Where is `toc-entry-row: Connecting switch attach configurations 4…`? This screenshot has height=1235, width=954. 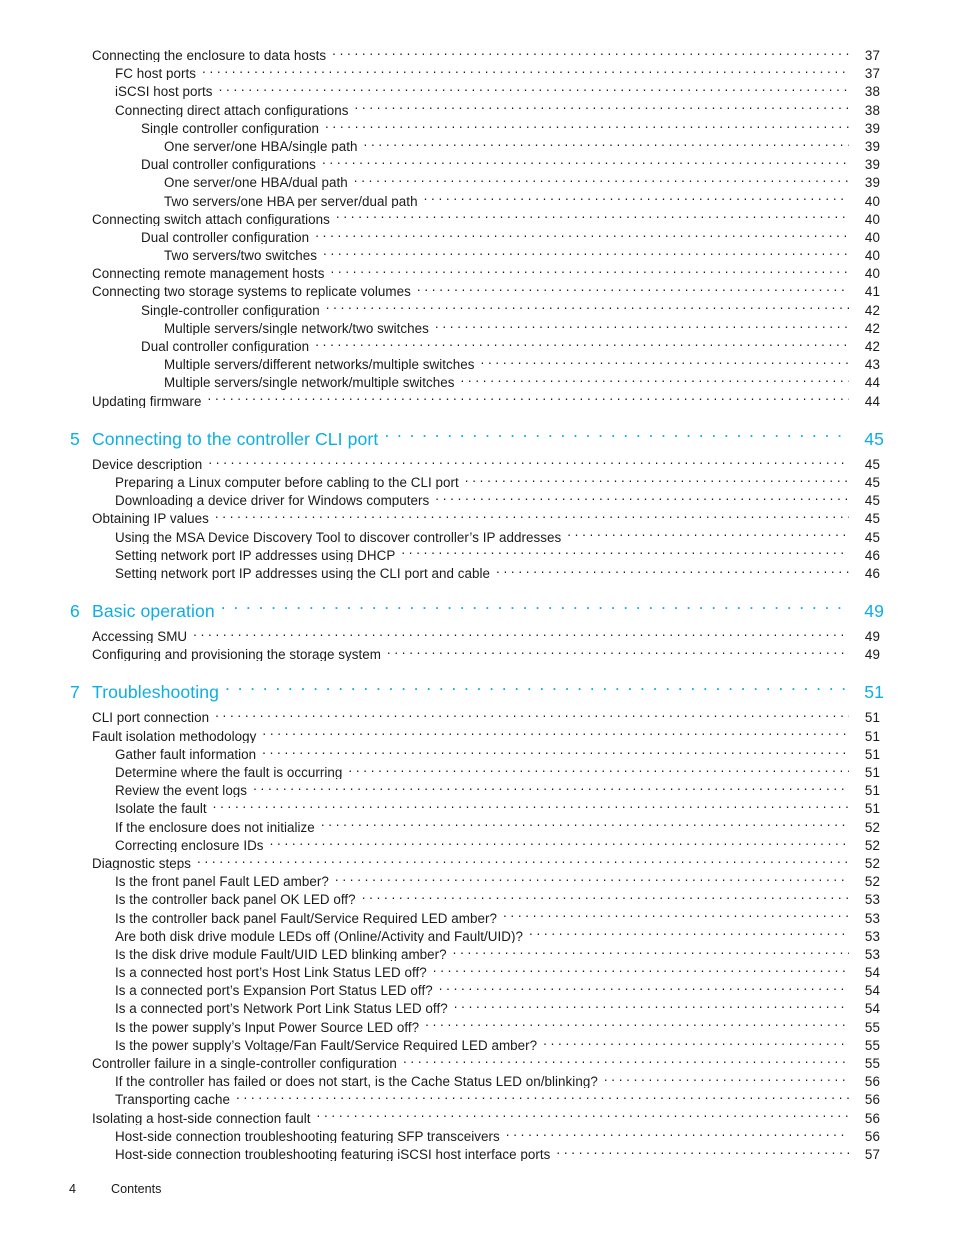
toc-entry-row: Connecting switch attach configurations 4… is located at coordinates (440, 217).